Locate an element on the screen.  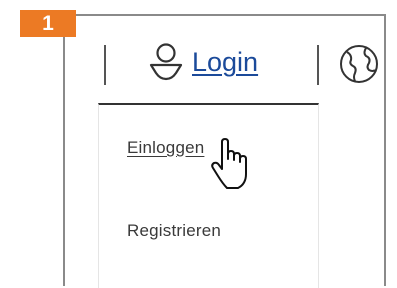
header-separator-left is located at coordinates (105, 65).